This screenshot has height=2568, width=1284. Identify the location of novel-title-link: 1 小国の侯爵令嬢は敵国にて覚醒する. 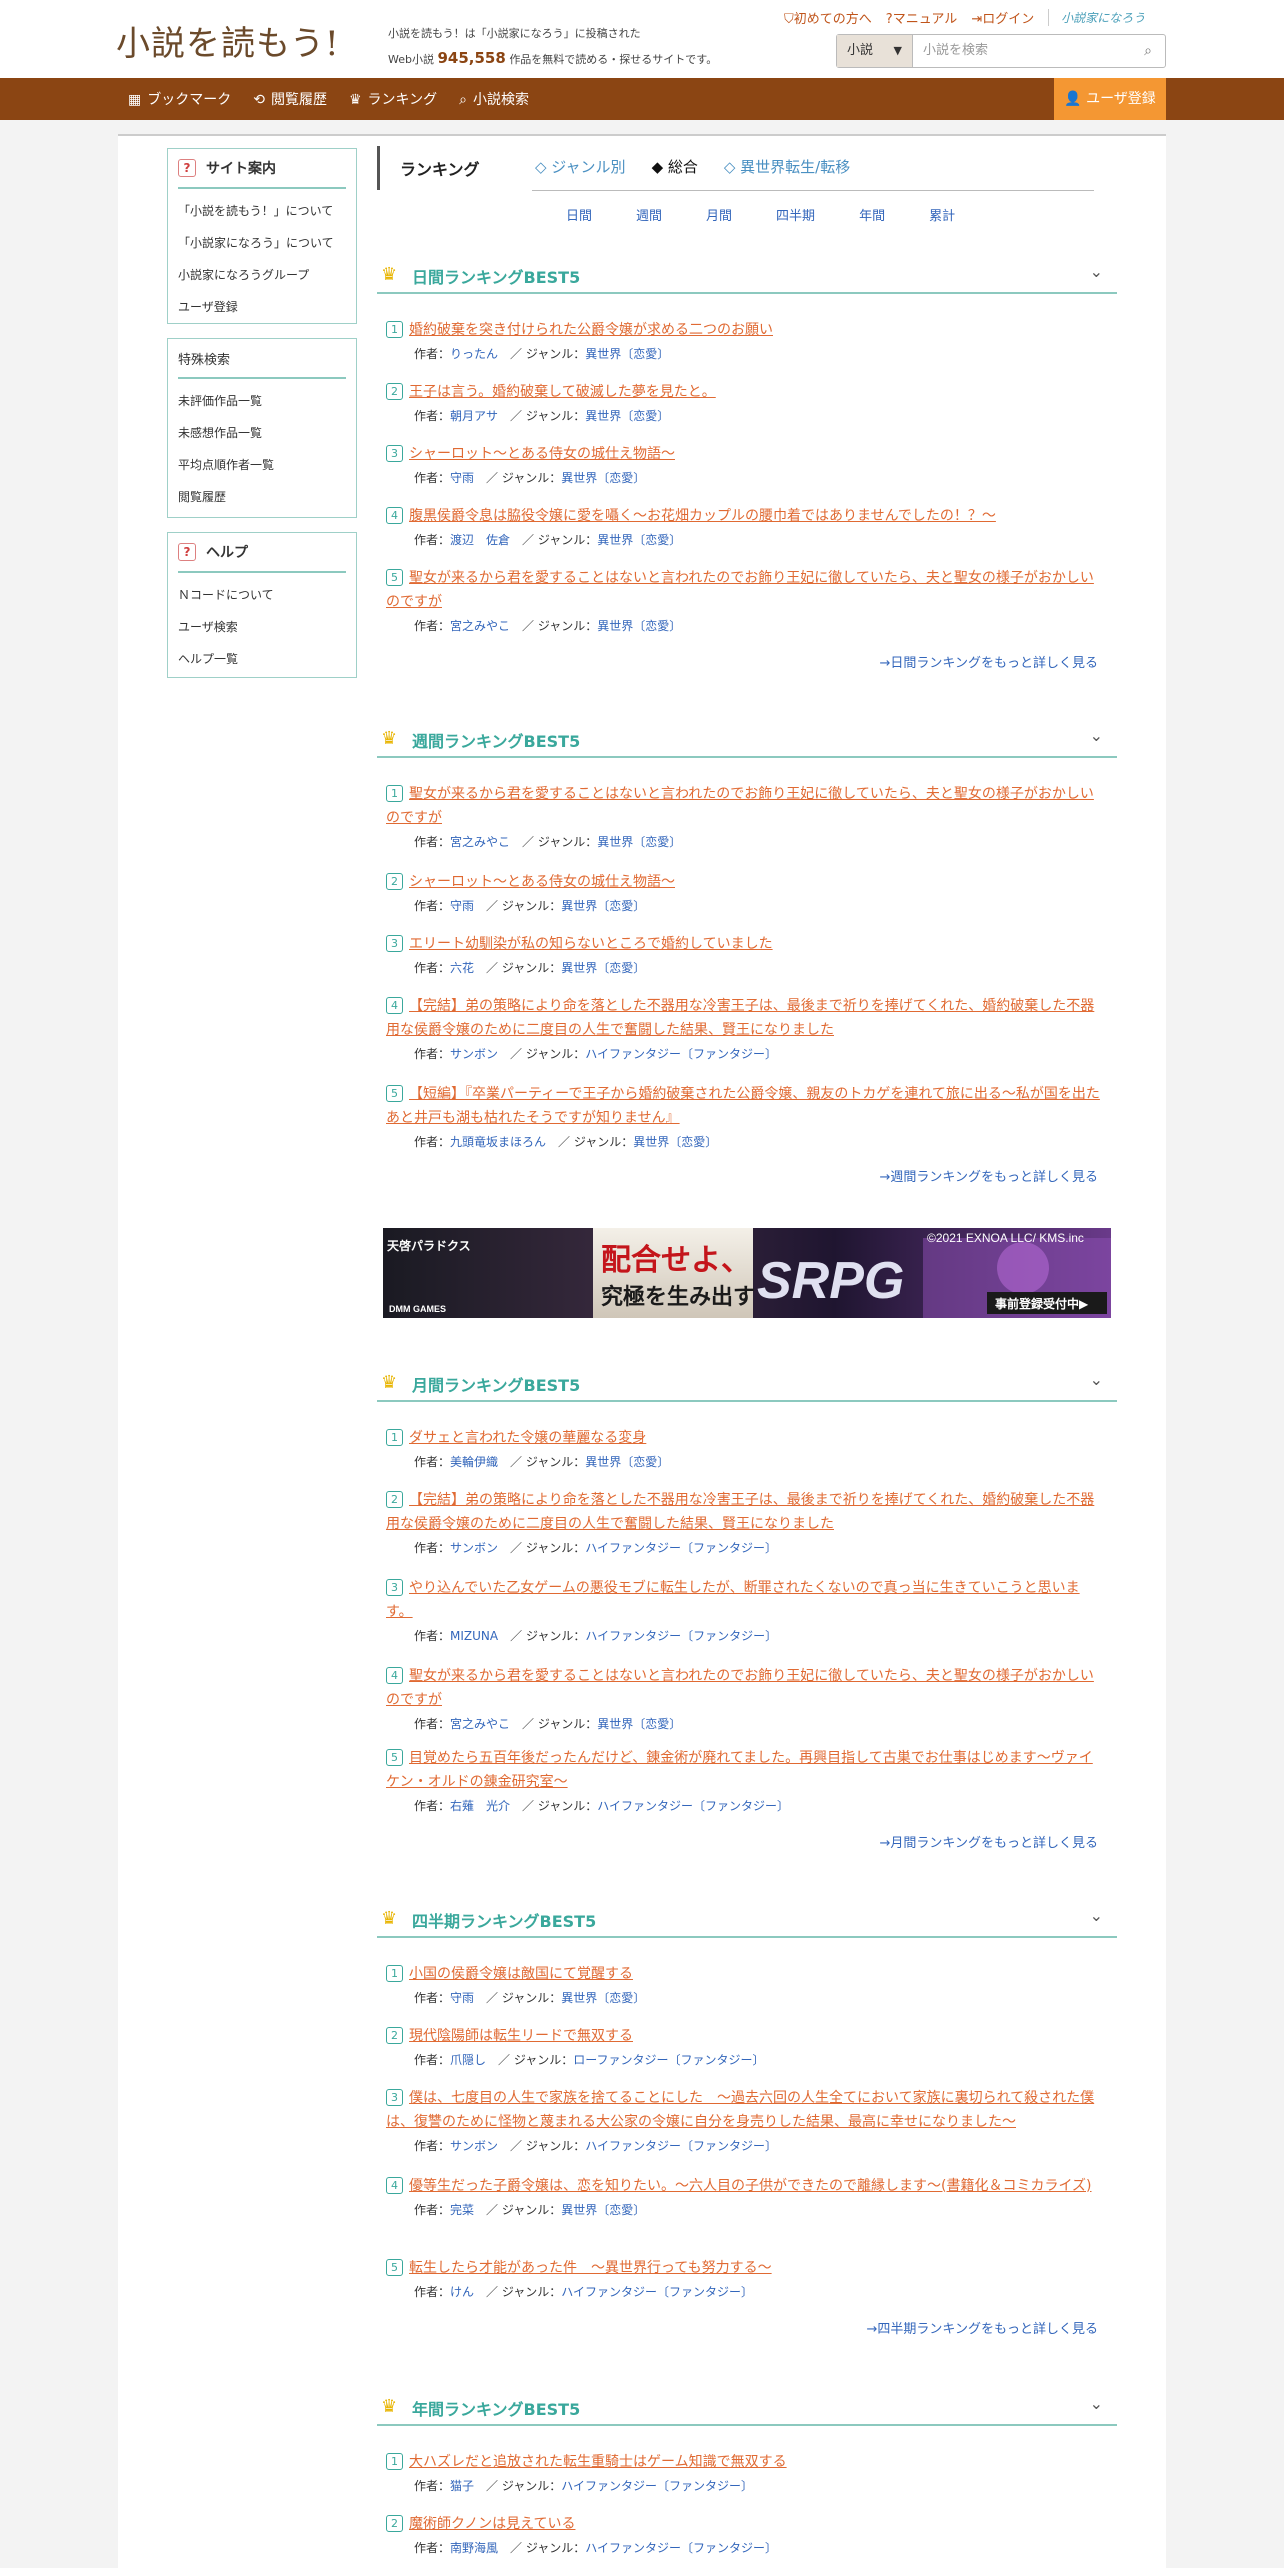
(746, 1974).